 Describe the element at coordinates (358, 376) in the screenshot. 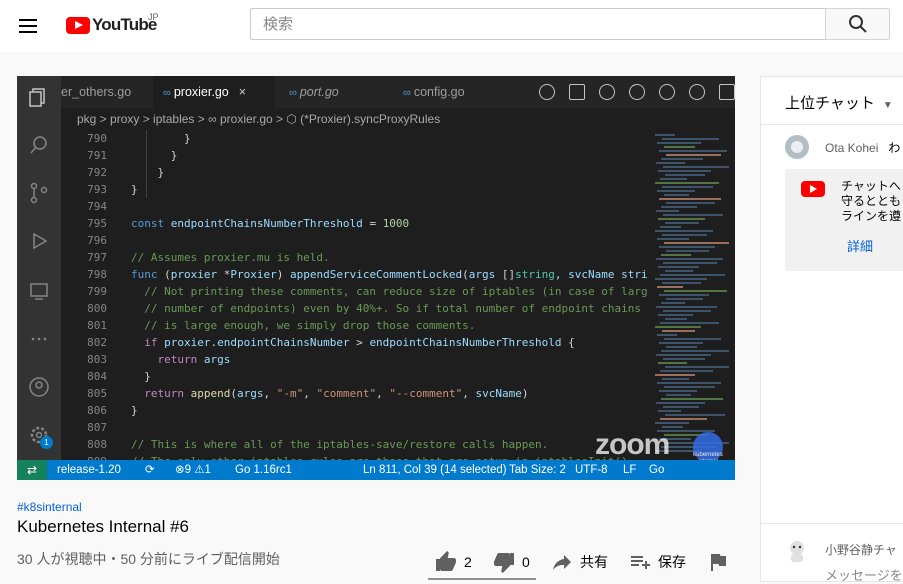

I see `code-line: 804 }` at that location.